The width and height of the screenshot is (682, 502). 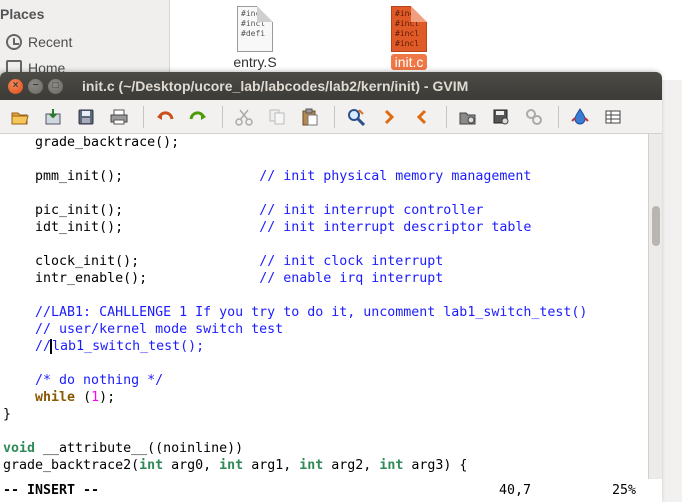 I want to click on code-line: void __attribute__((noinline)), so click(x=123, y=448).